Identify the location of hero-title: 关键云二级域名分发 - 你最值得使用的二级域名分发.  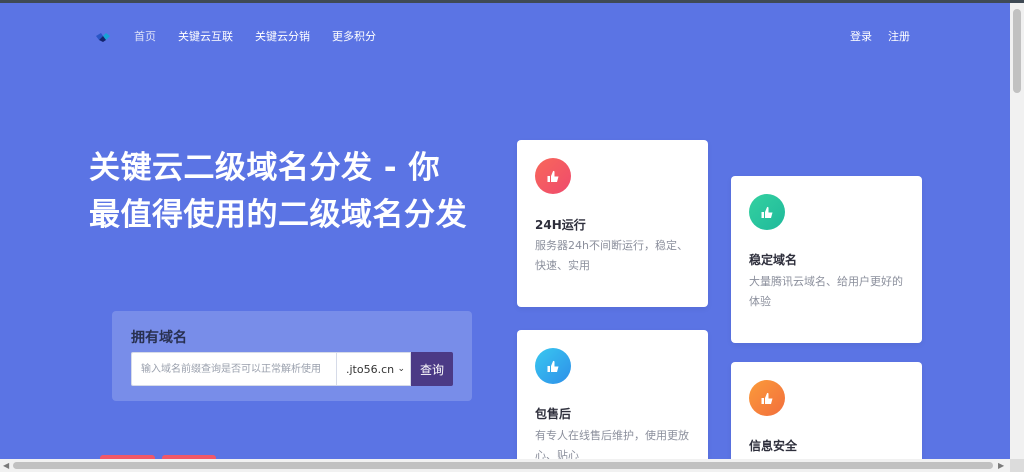
(278, 191).